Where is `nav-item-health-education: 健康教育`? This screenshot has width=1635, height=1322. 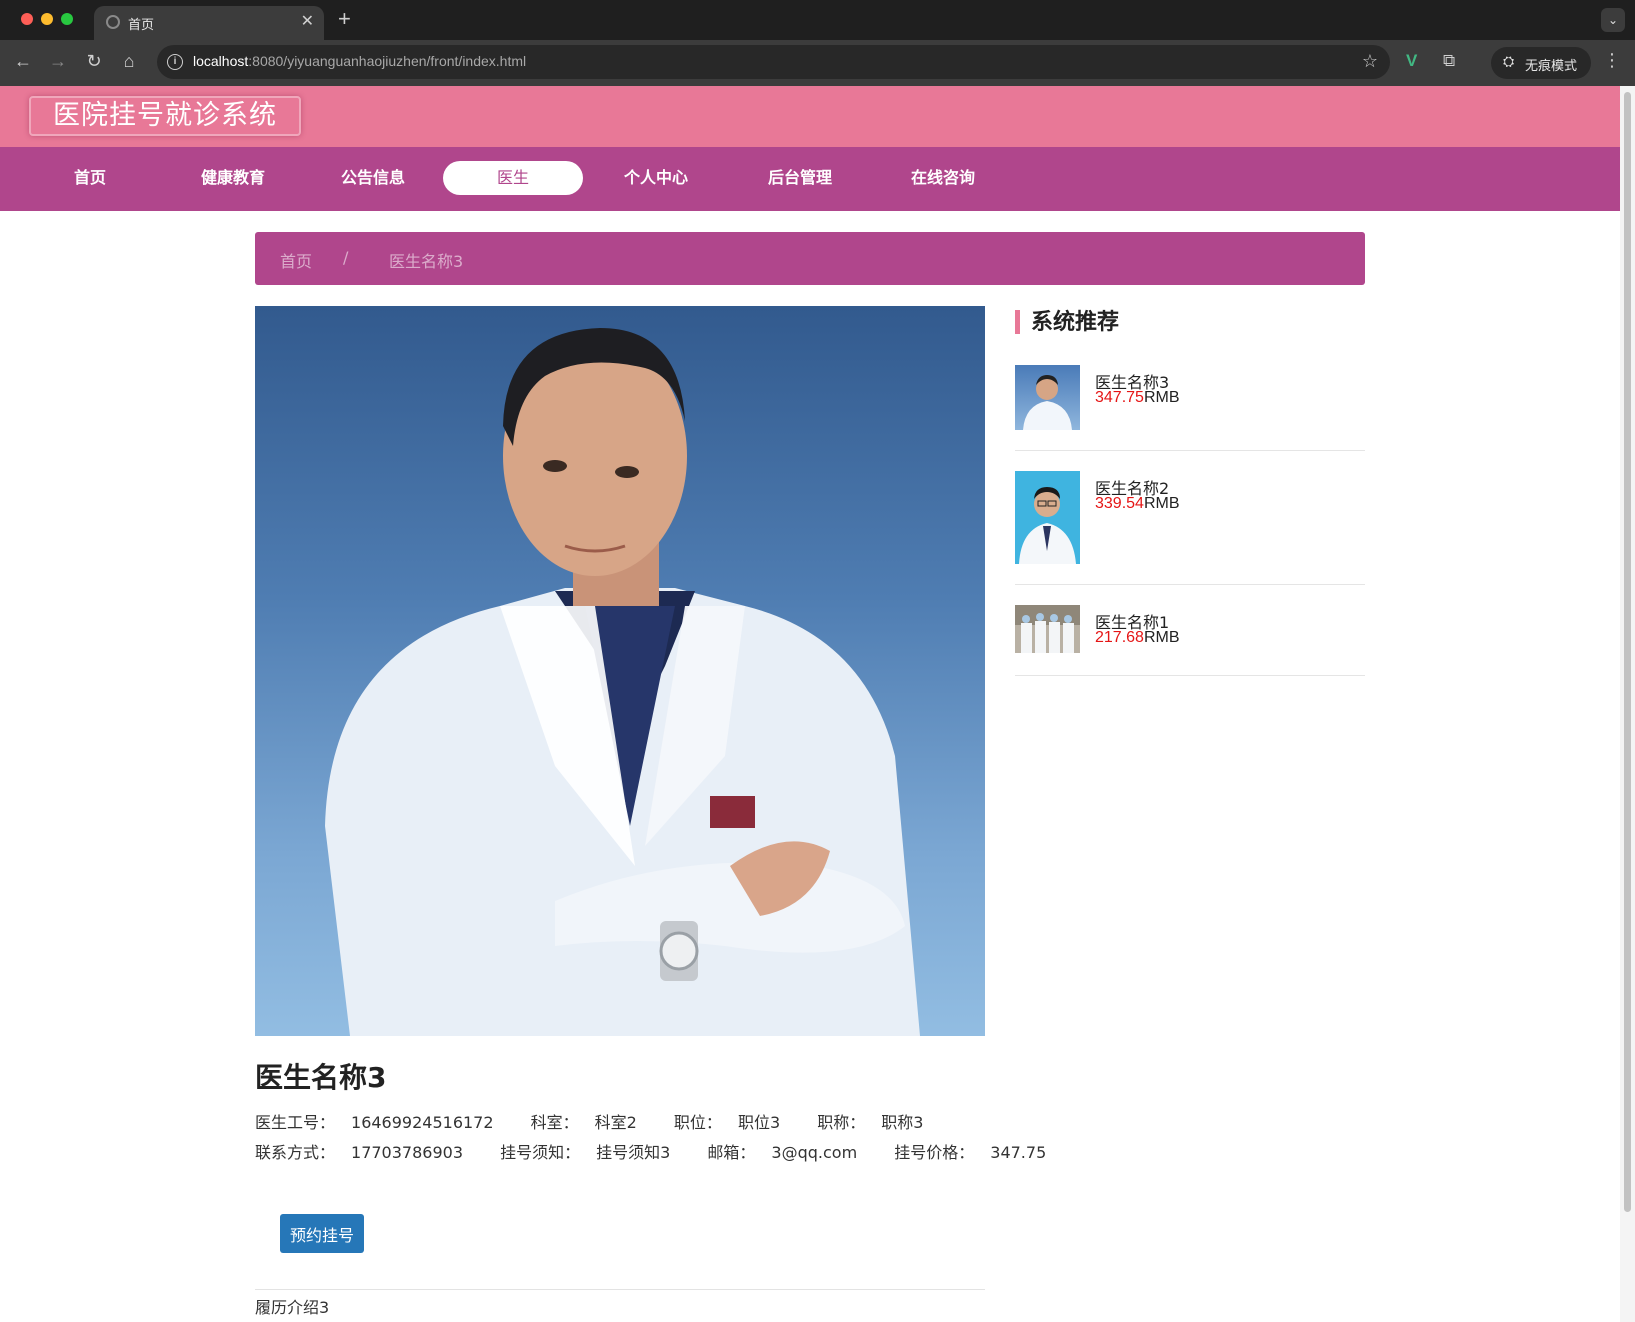
nav-item-health-education: 健康教育 is located at coordinates (233, 178).